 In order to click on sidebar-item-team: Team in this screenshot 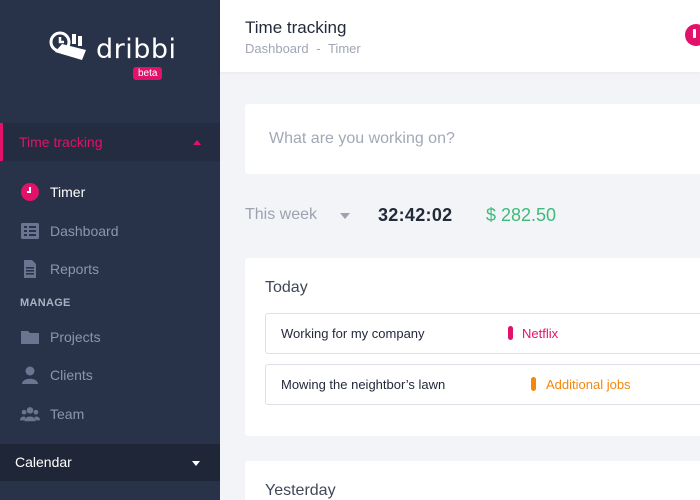, I will do `click(110, 414)`.